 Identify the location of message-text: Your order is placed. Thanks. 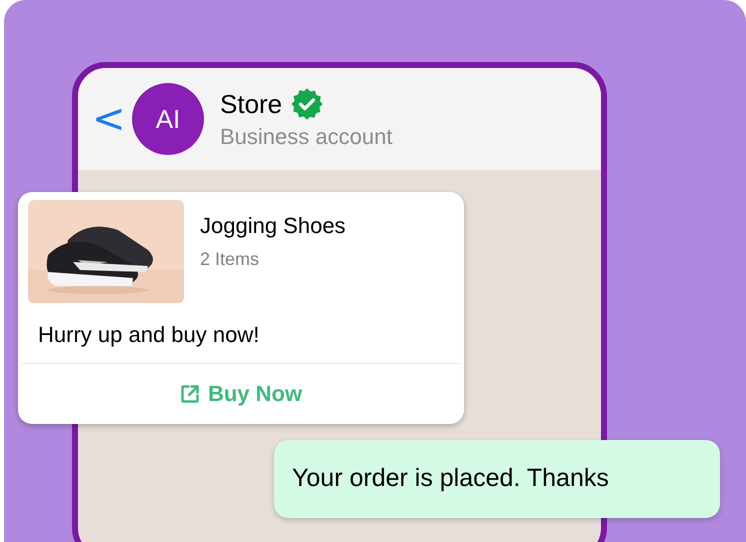
(450, 478).